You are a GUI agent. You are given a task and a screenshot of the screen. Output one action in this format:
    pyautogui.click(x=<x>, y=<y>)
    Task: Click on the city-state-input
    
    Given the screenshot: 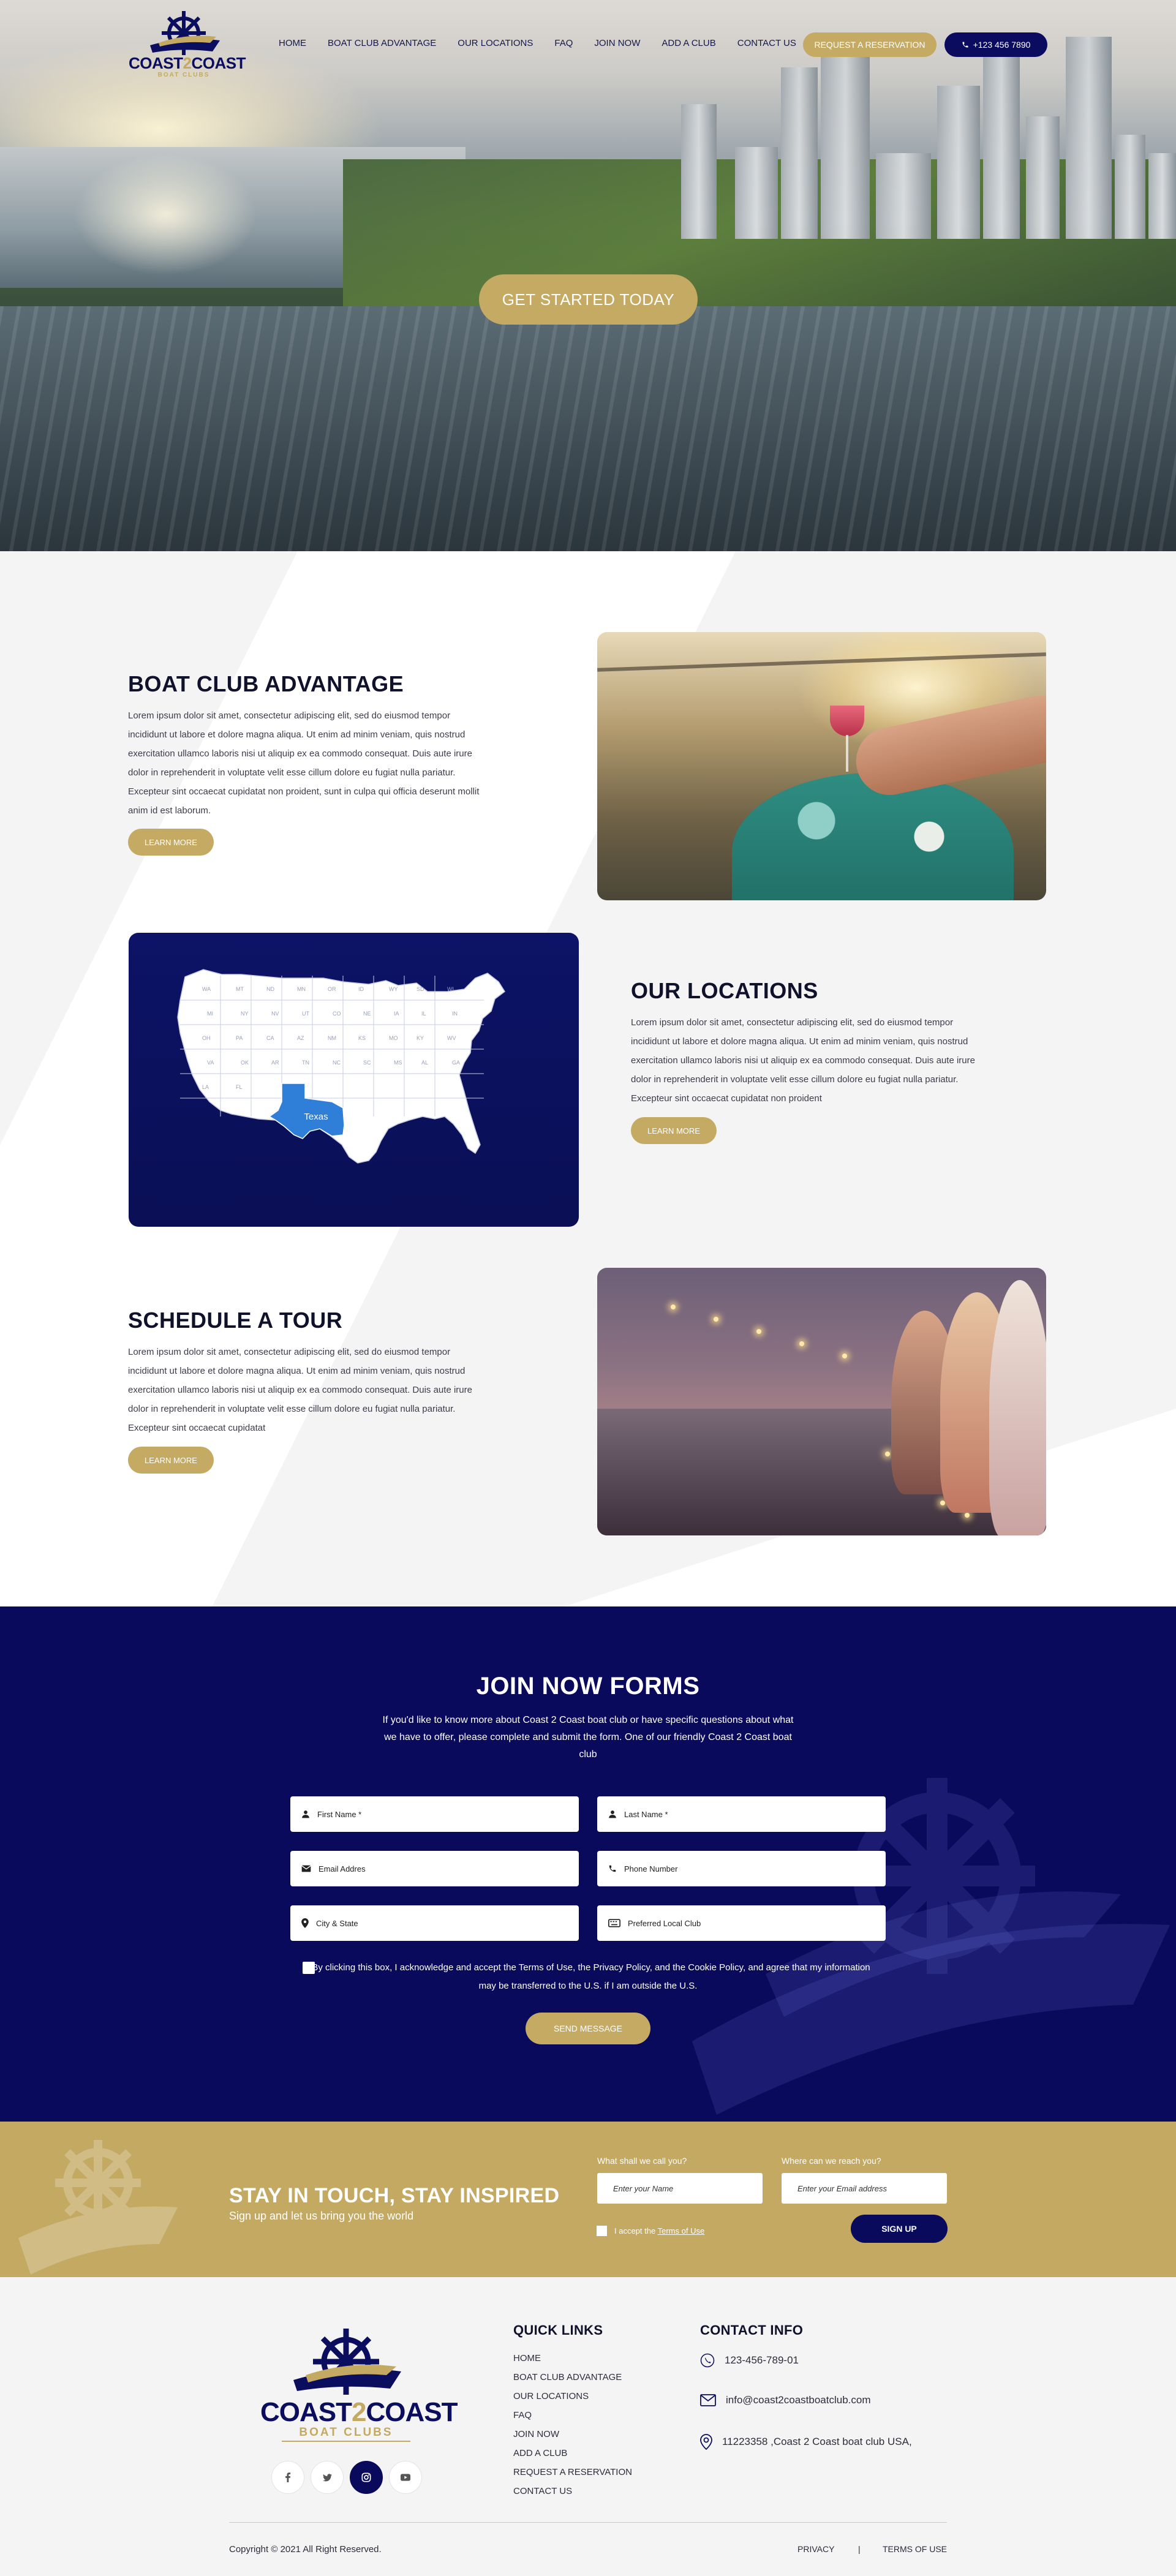 What is the action you would take?
    pyautogui.click(x=432, y=1923)
    